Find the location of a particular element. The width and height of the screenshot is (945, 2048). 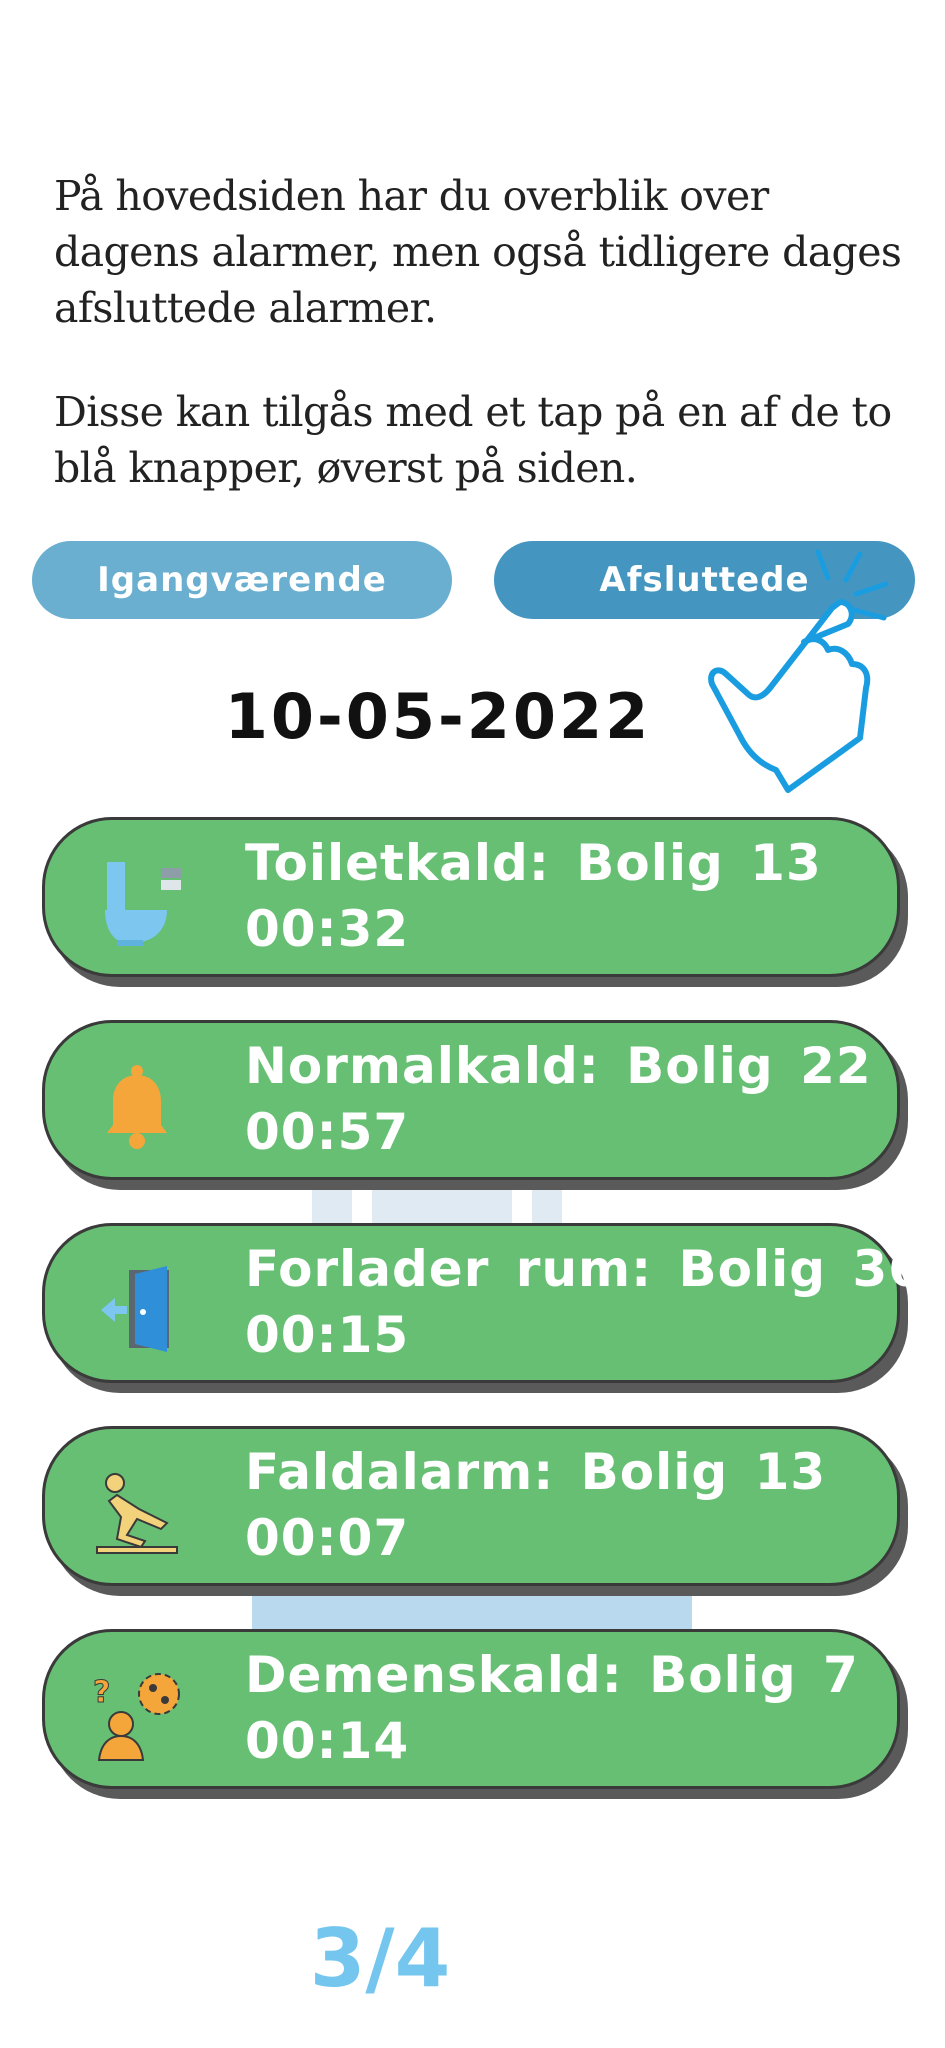

toilet-icon is located at coordinates (143, 904).